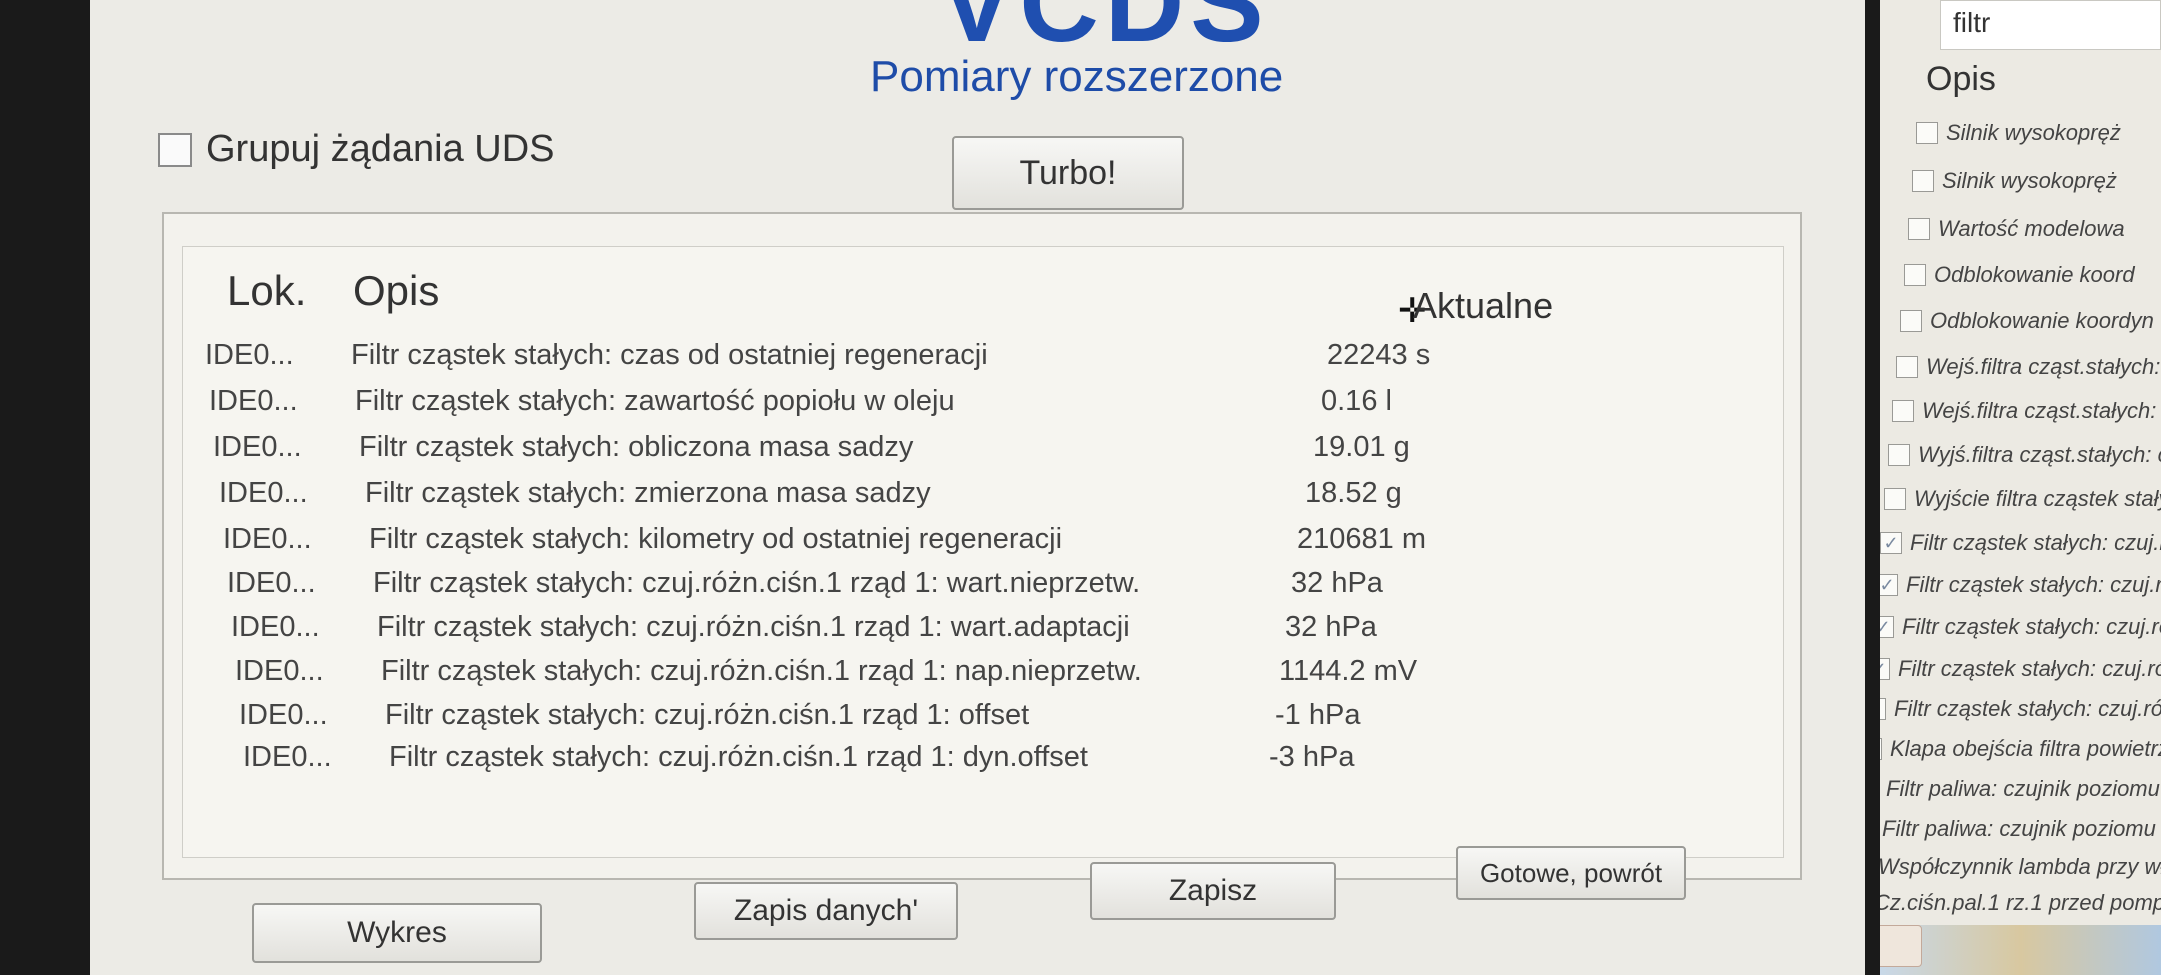  Describe the element at coordinates (266, 291) in the screenshot. I see `column-header-lok: Lok.` at that location.